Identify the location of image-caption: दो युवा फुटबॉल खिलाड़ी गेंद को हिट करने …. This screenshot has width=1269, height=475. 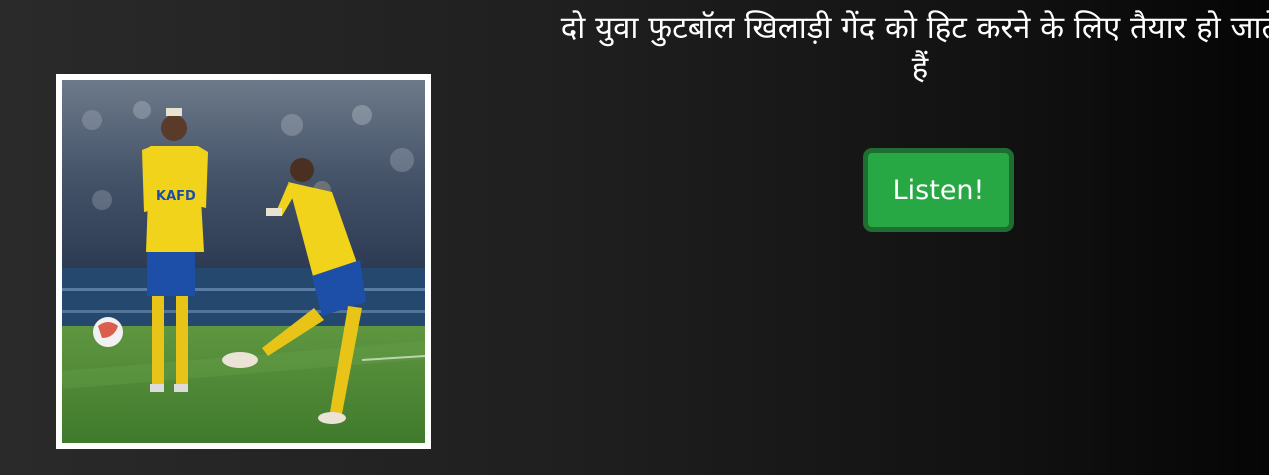
(914, 48).